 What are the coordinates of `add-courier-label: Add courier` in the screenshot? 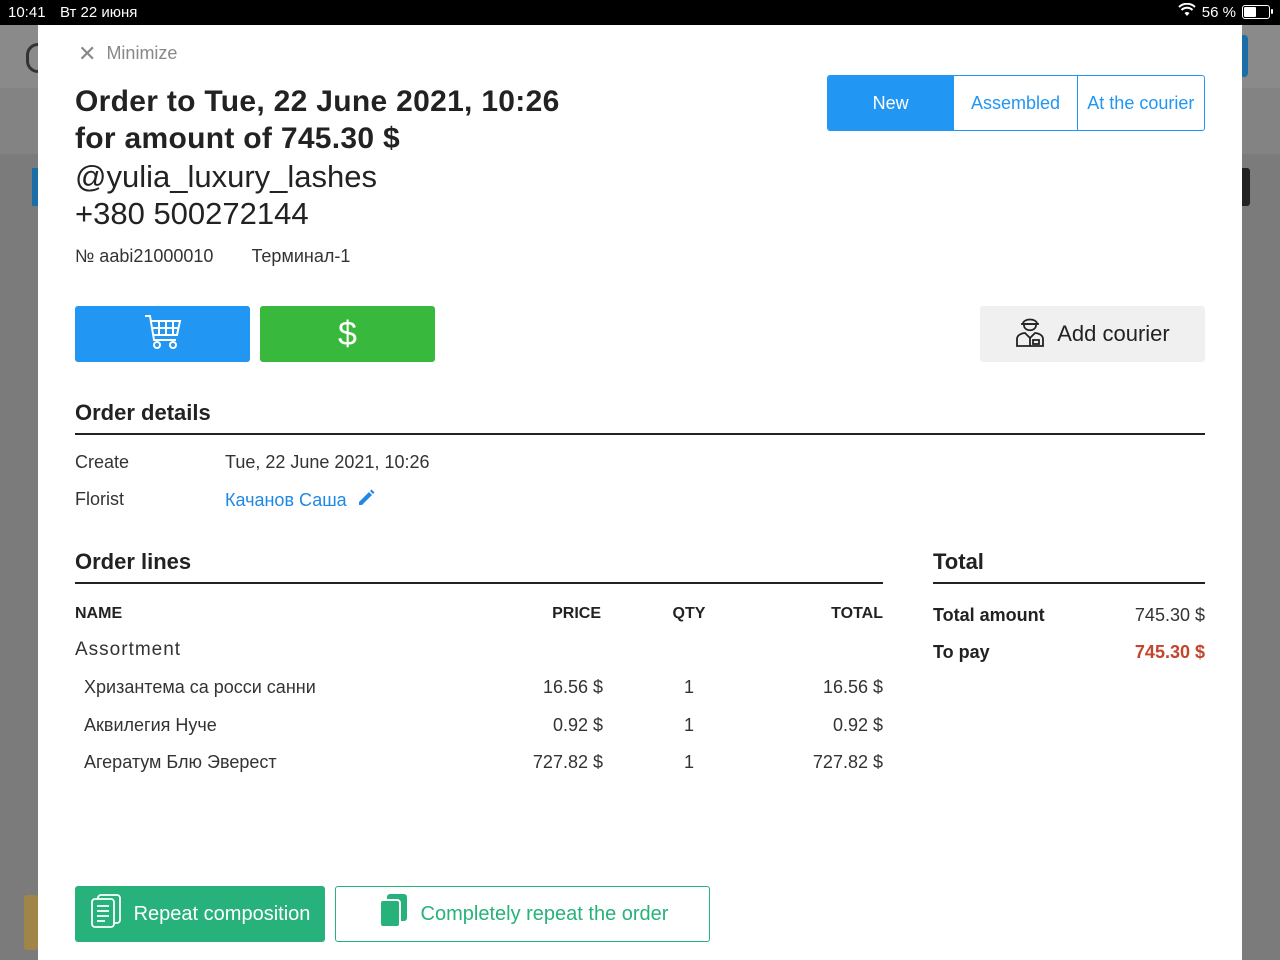 It's located at (1113, 333).